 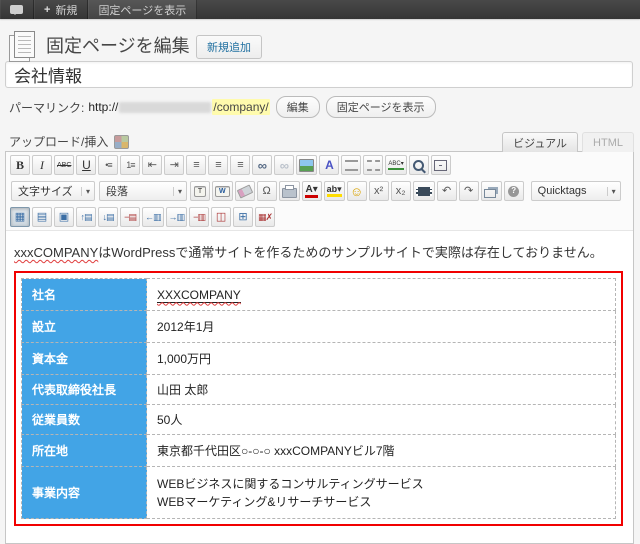 I want to click on align-right-button: ≡, so click(x=240, y=165).